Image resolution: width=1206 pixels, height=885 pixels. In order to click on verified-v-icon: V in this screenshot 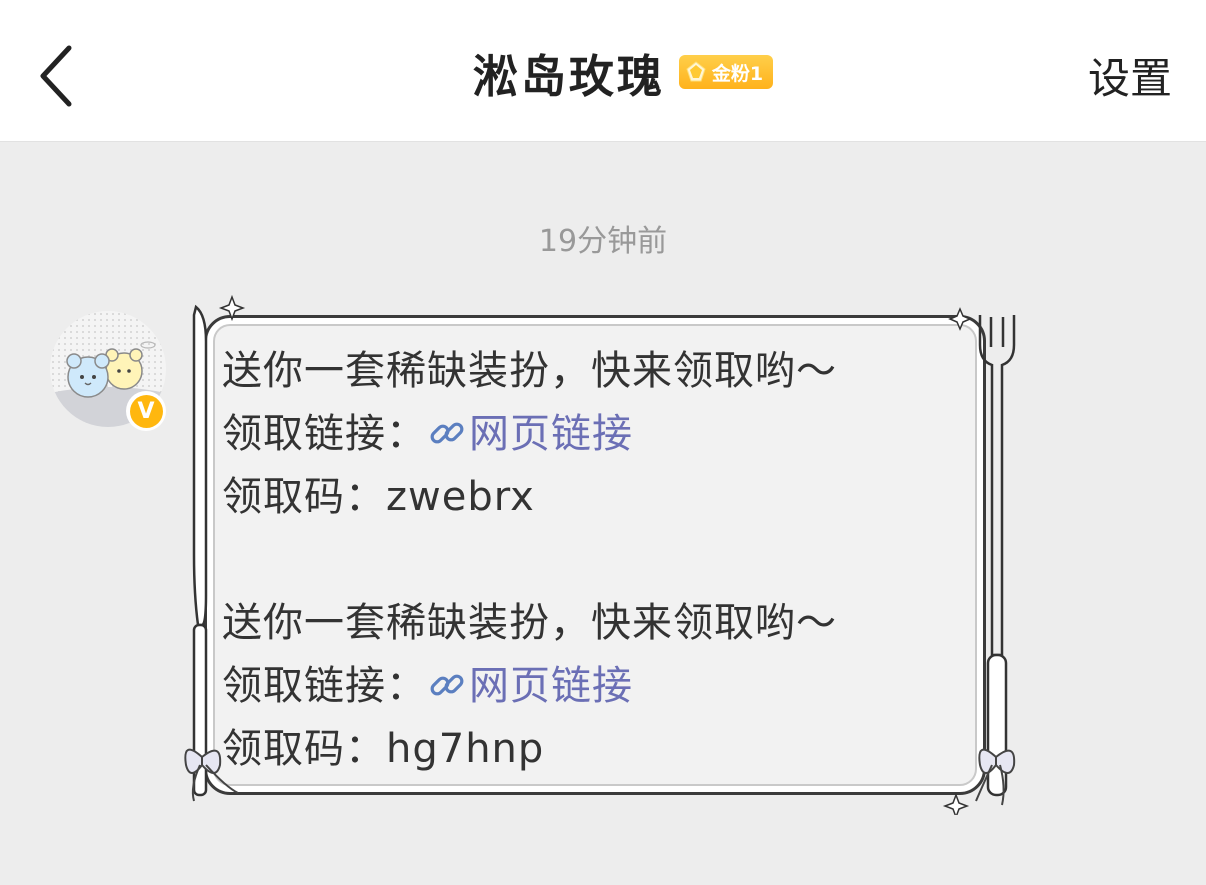, I will do `click(146, 411)`.